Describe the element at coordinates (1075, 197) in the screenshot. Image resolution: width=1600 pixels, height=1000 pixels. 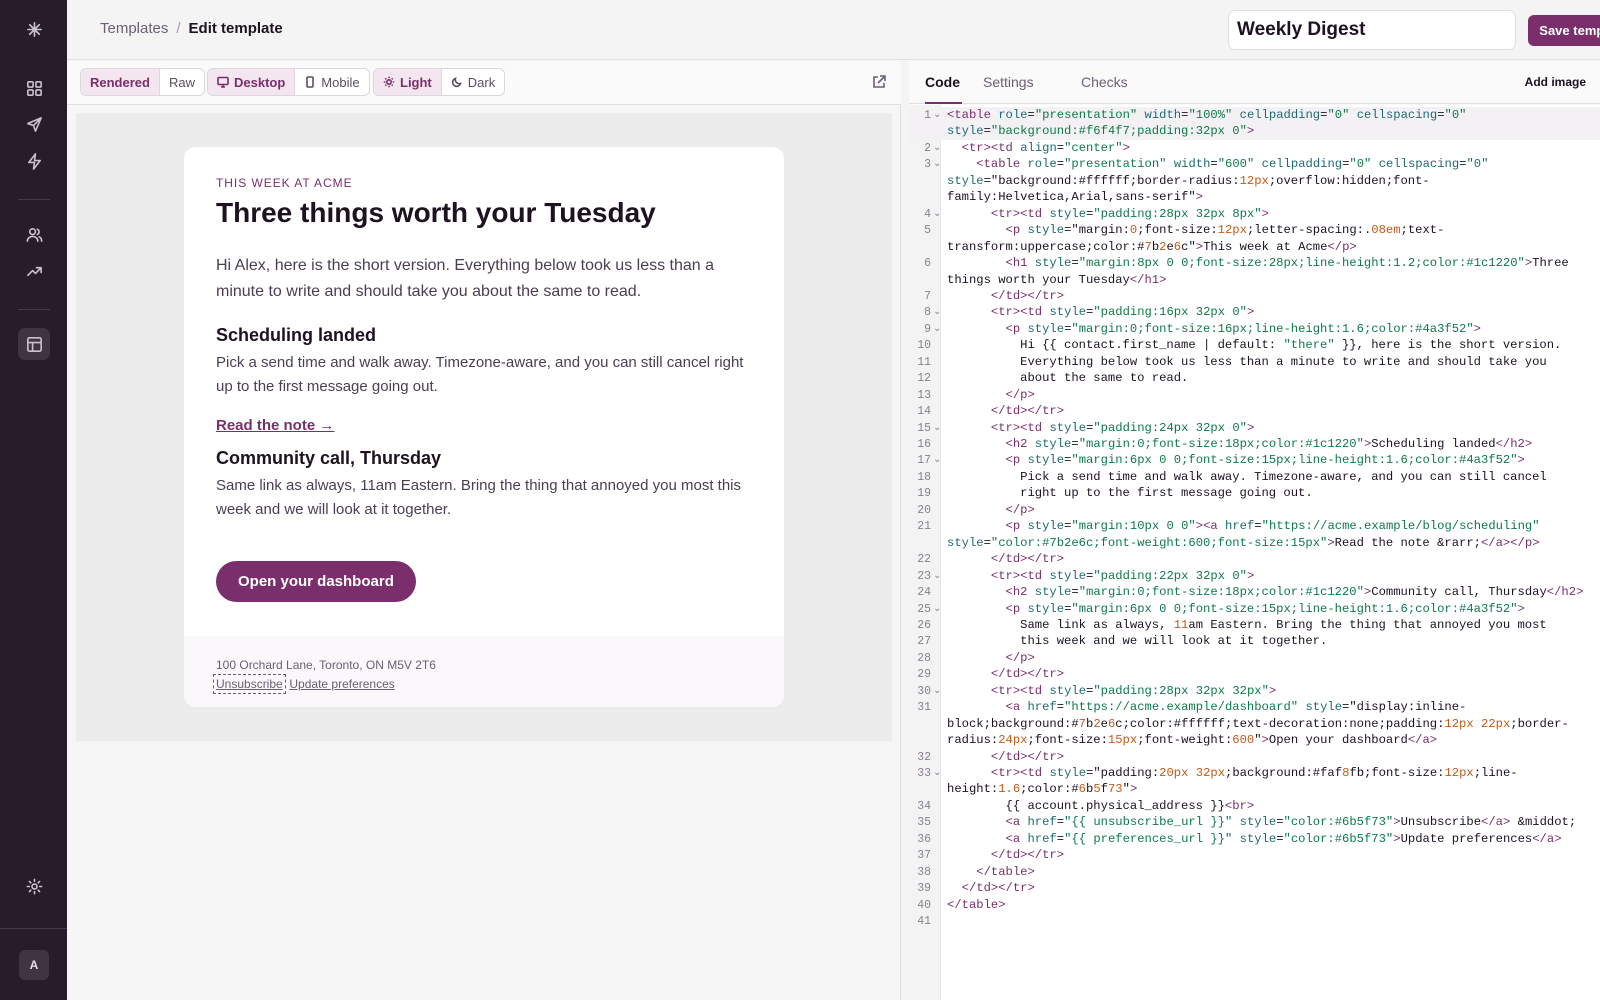
I see `code-text: family:Helvetica,Arial,sans-serif">` at that location.